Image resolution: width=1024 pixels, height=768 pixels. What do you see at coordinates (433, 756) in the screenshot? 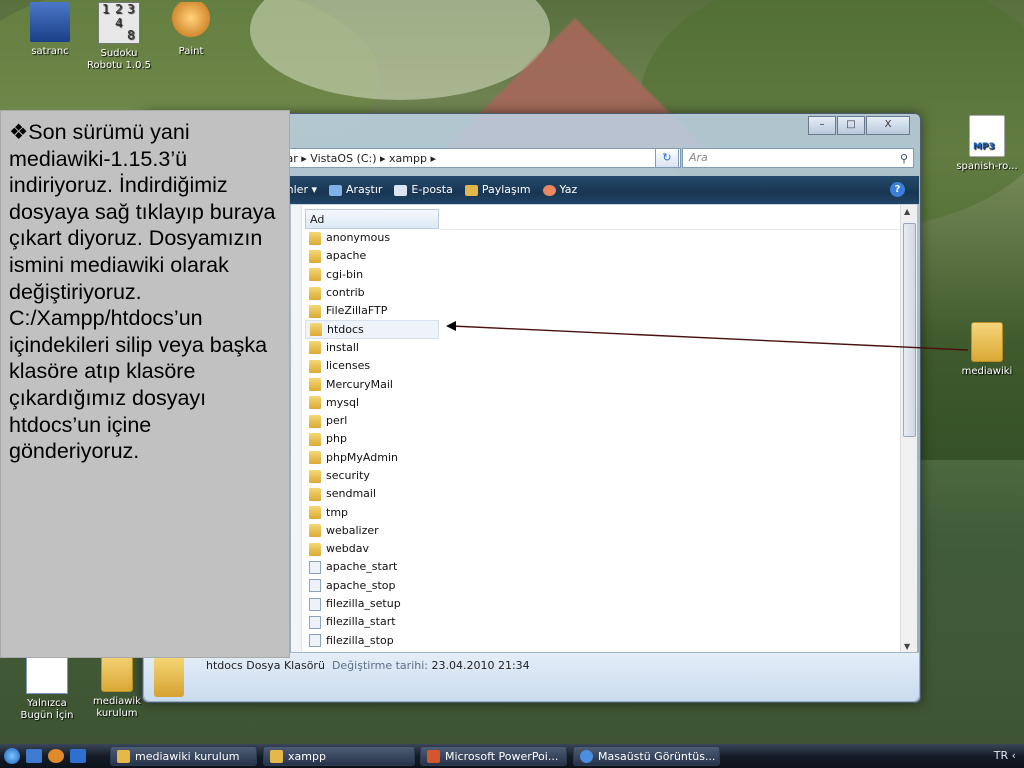
I see `powerpoint-icon` at bounding box center [433, 756].